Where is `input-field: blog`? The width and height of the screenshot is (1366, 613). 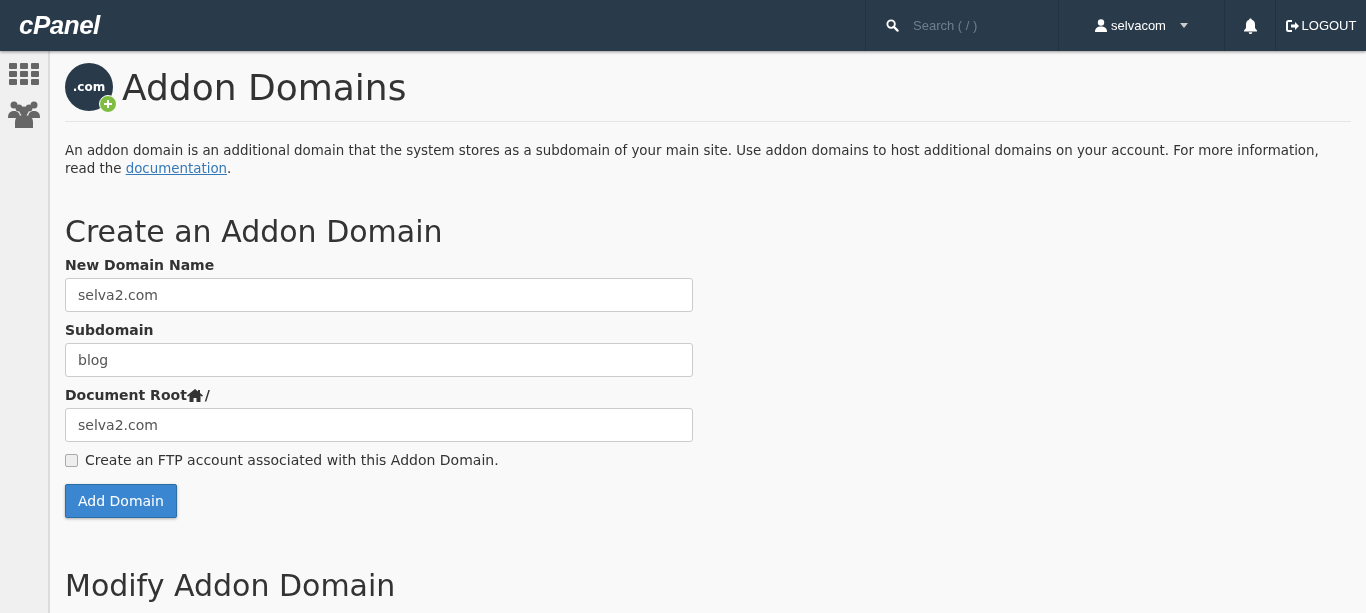
input-field: blog is located at coordinates (379, 360).